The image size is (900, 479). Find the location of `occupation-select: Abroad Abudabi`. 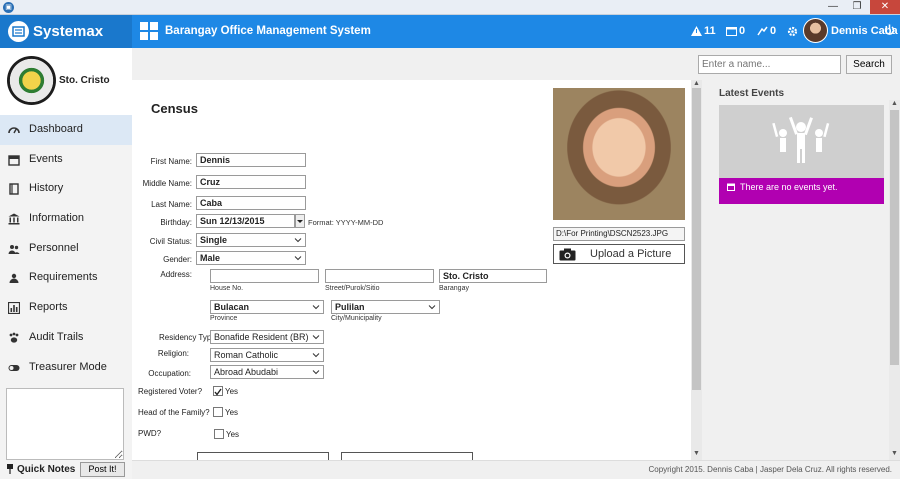

occupation-select: Abroad Abudabi is located at coordinates (267, 372).